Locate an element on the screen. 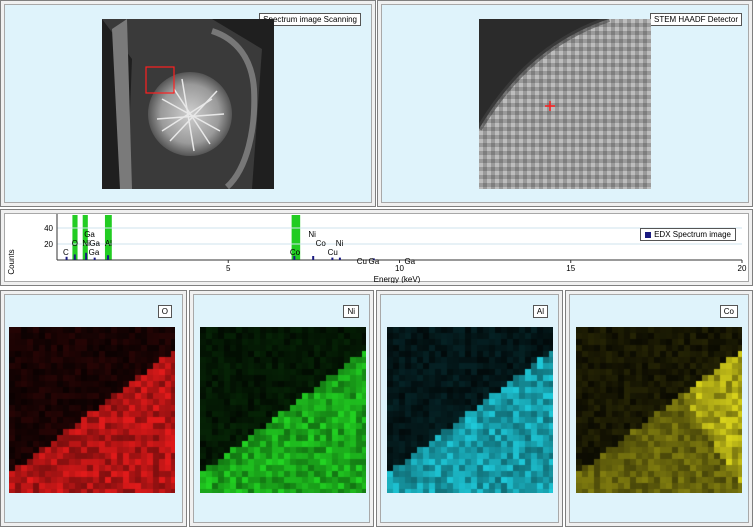 This screenshot has width=753, height=527. map-panel-al: Al is located at coordinates (469, 408).